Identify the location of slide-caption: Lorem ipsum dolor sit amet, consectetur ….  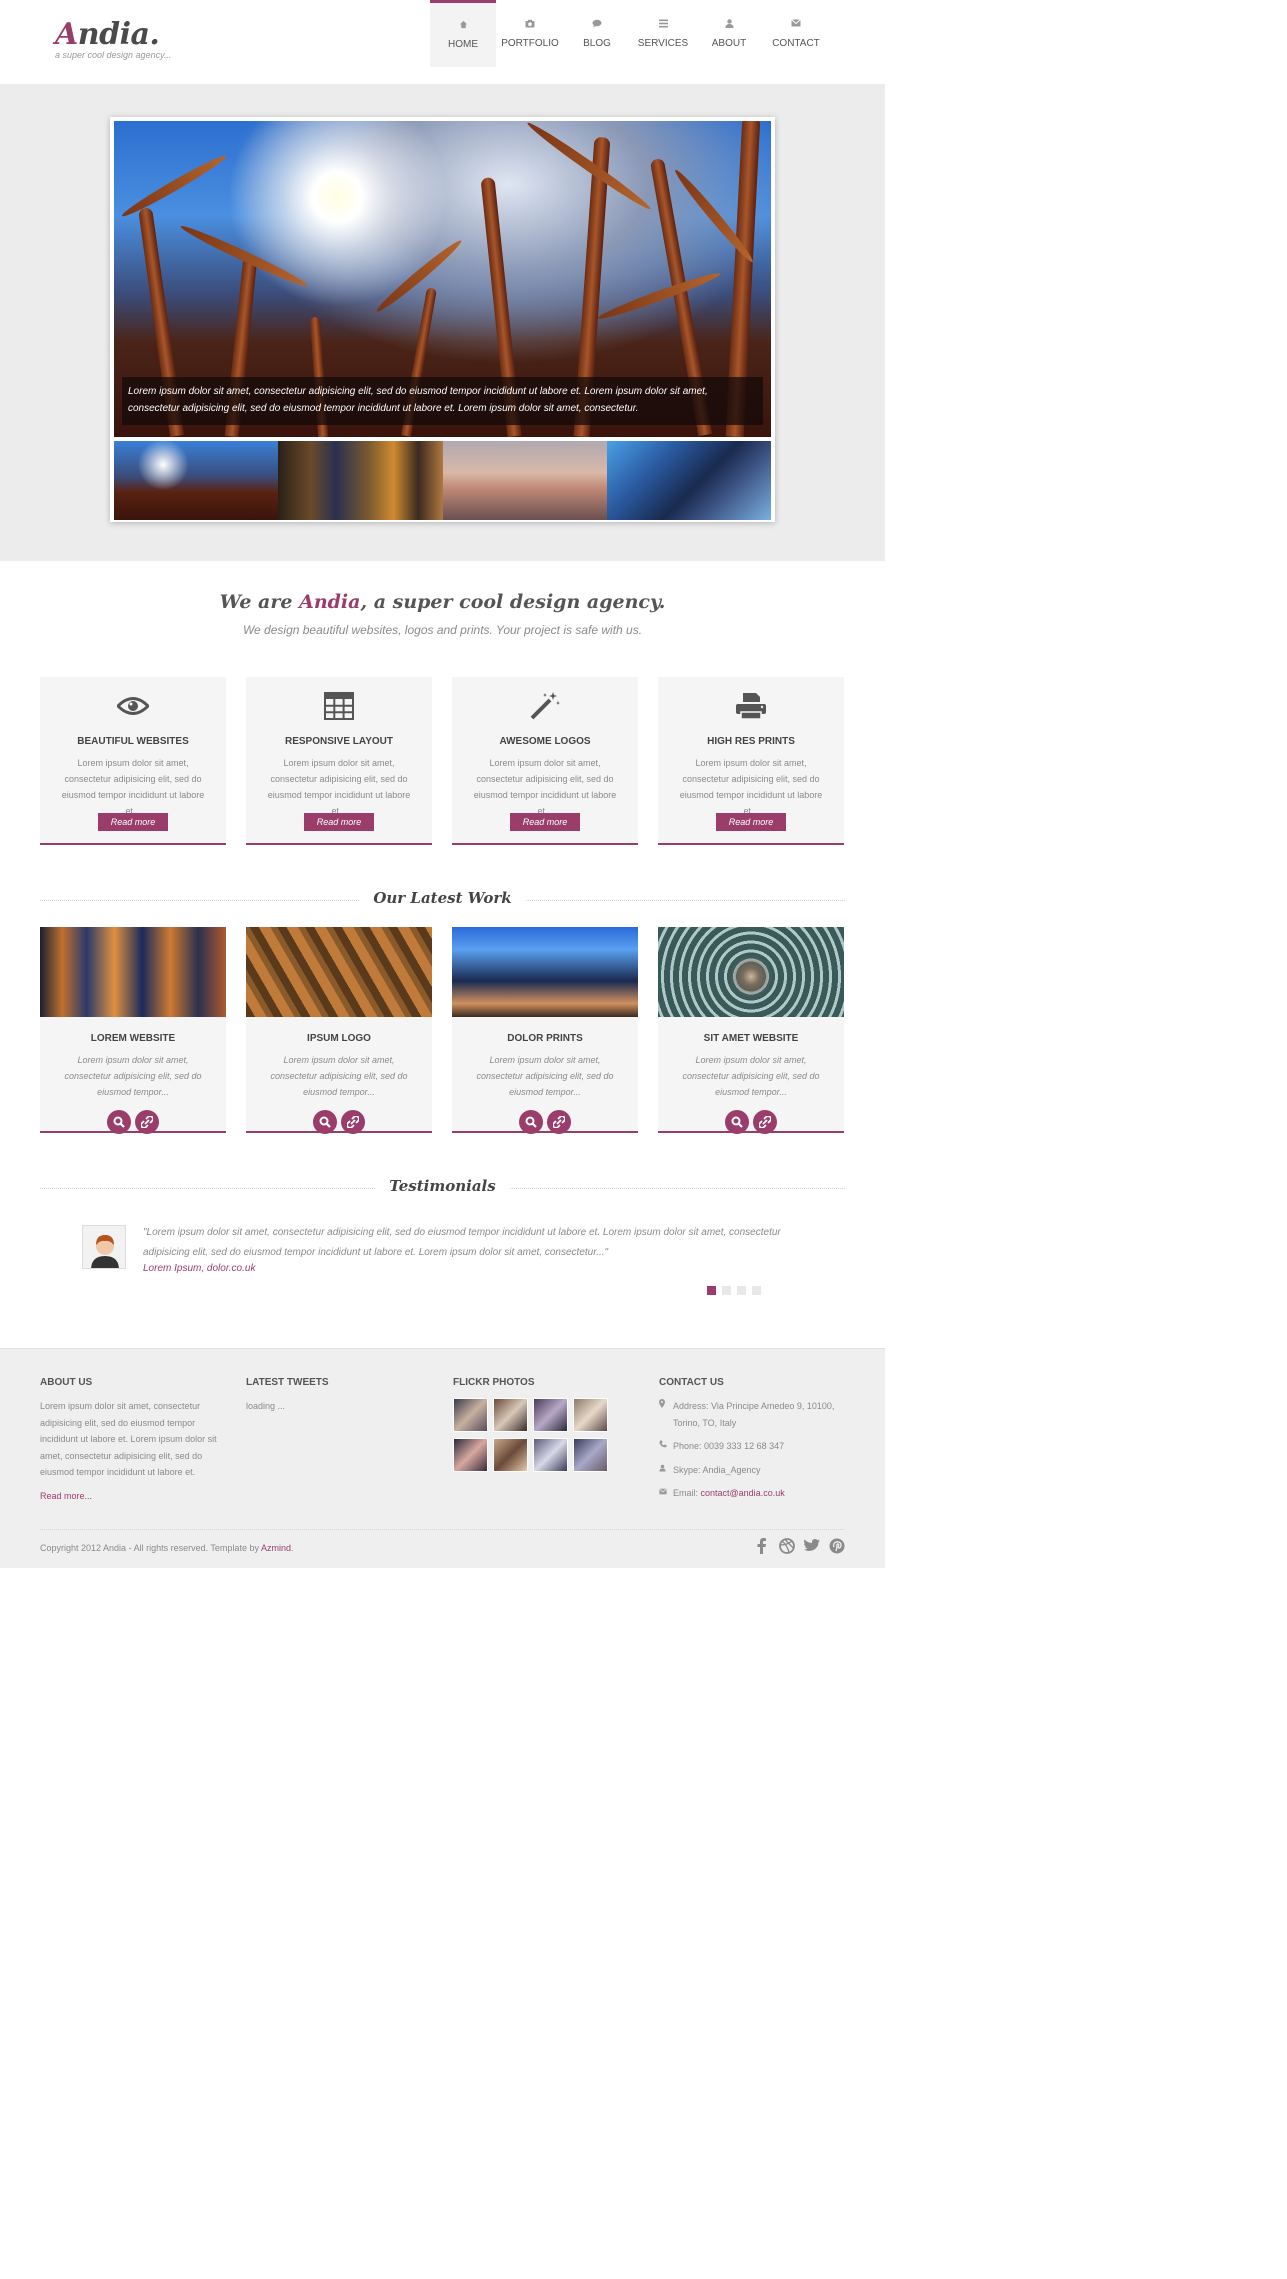
(442, 401).